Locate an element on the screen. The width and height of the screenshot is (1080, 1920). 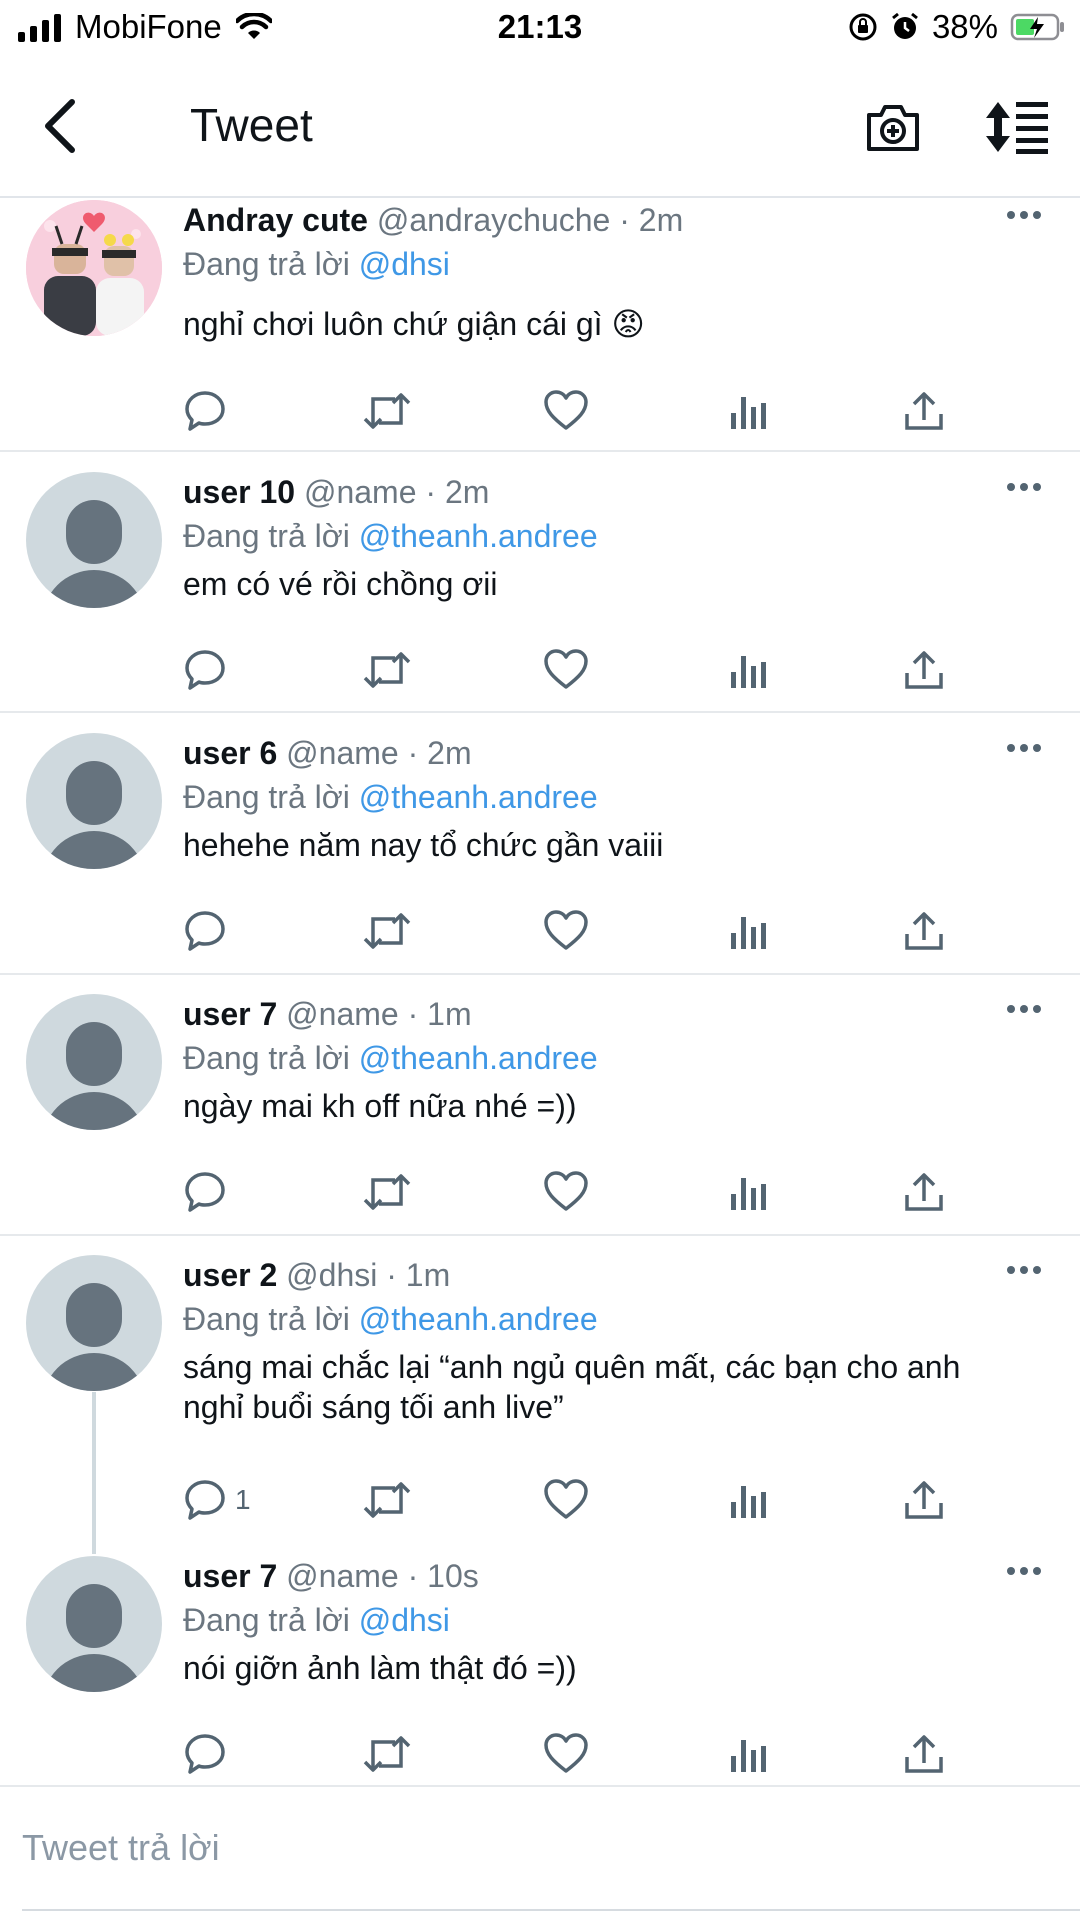
sort-button is located at coordinates (1017, 127).